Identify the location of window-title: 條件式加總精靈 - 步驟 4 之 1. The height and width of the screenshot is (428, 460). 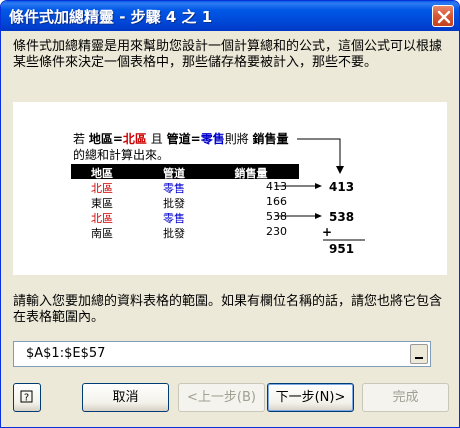
(111, 17).